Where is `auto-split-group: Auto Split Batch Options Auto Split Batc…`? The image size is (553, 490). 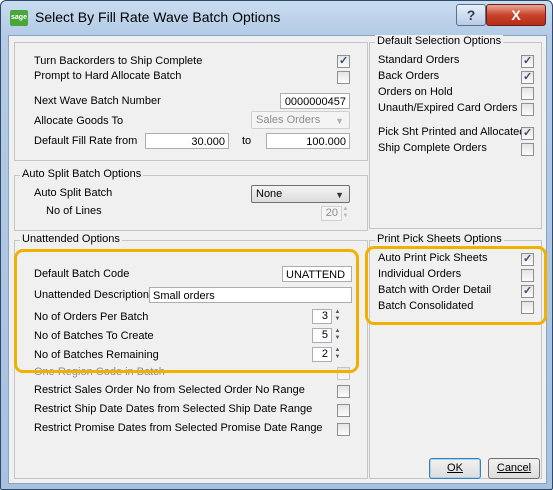
auto-split-group: Auto Split Batch Options Auto Split Batc… is located at coordinates (191, 199).